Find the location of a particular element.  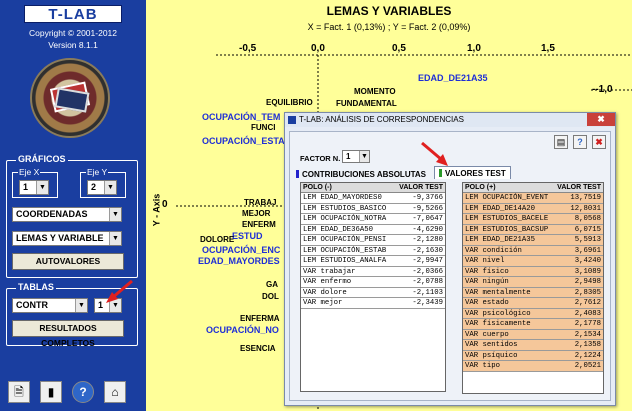

app-logo: T-LAB is located at coordinates (73, 14).